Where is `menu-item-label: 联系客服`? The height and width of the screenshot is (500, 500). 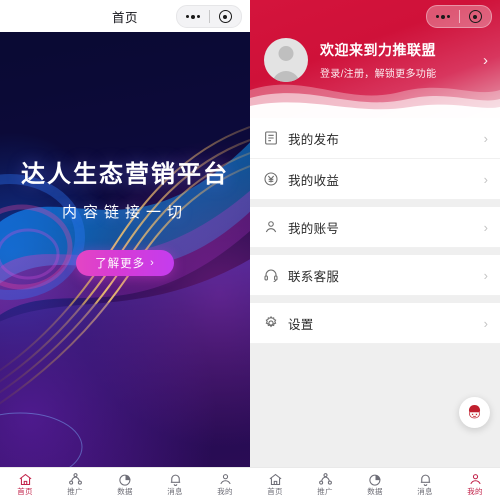 menu-item-label: 联系客服 is located at coordinates (314, 276).